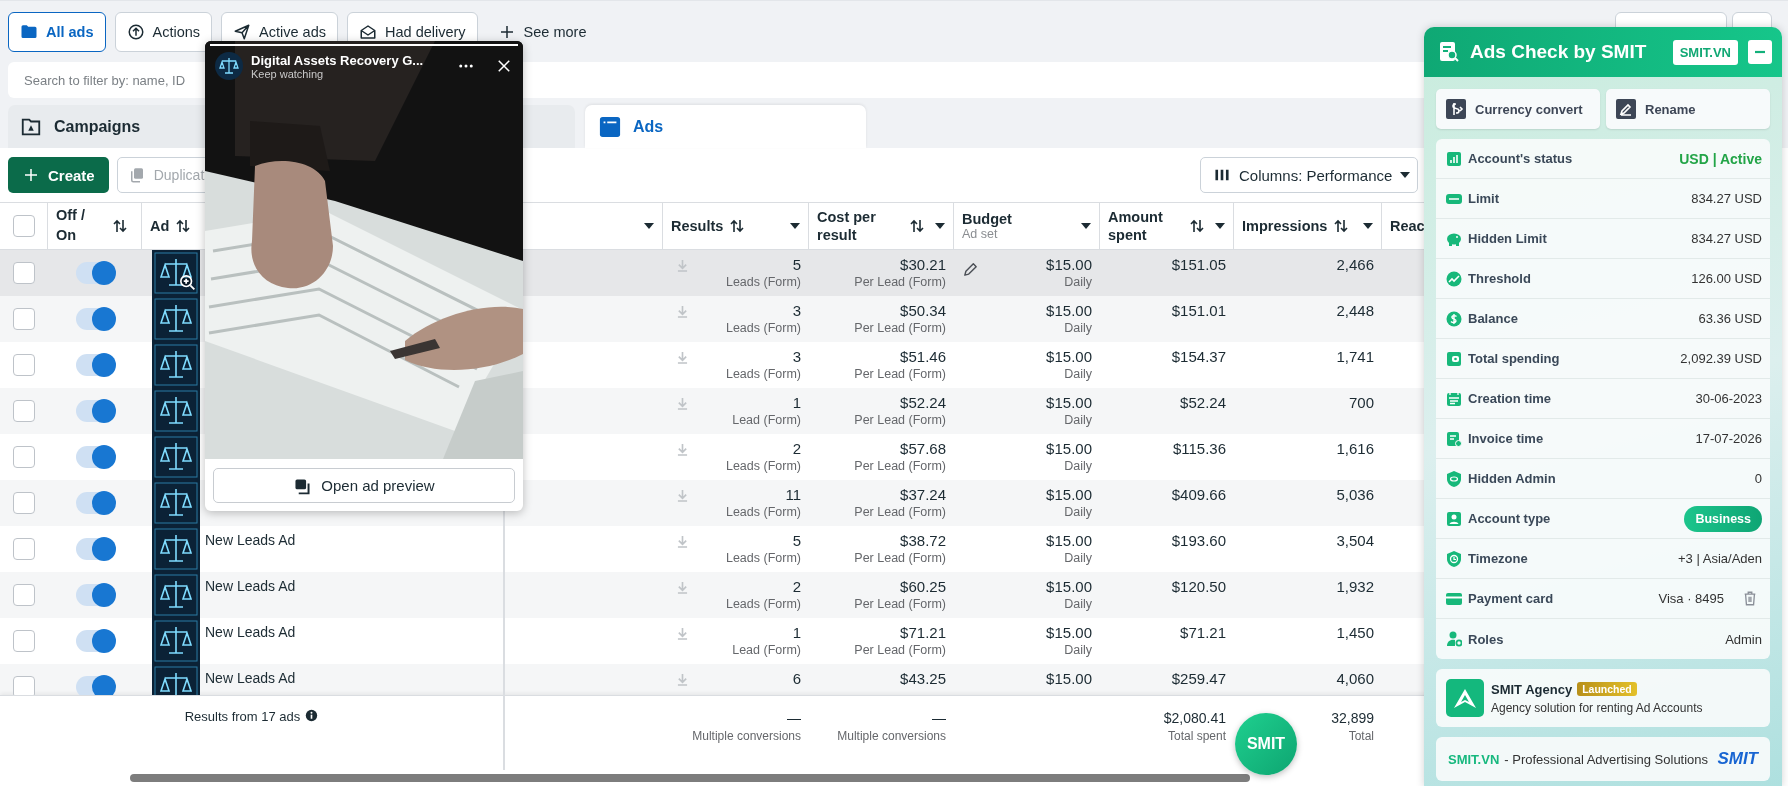 The height and width of the screenshot is (786, 1788). I want to click on currency-icon, so click(1456, 109).